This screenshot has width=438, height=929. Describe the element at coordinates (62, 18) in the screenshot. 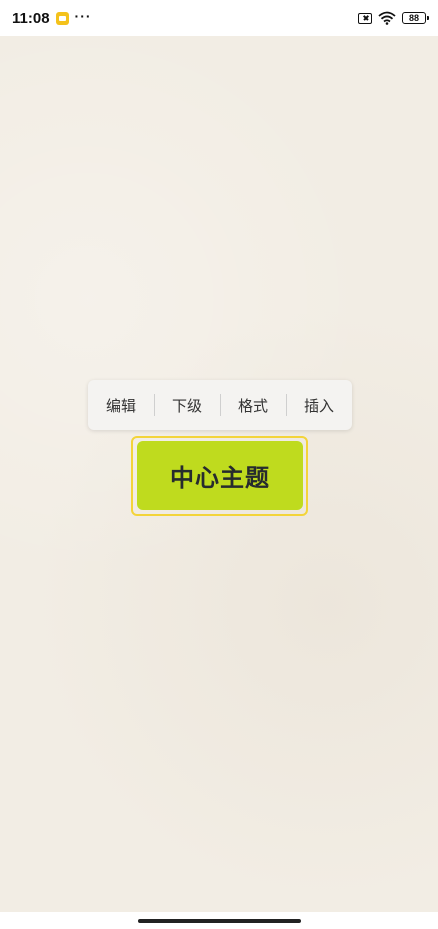

I see `app-notification-icon` at that location.